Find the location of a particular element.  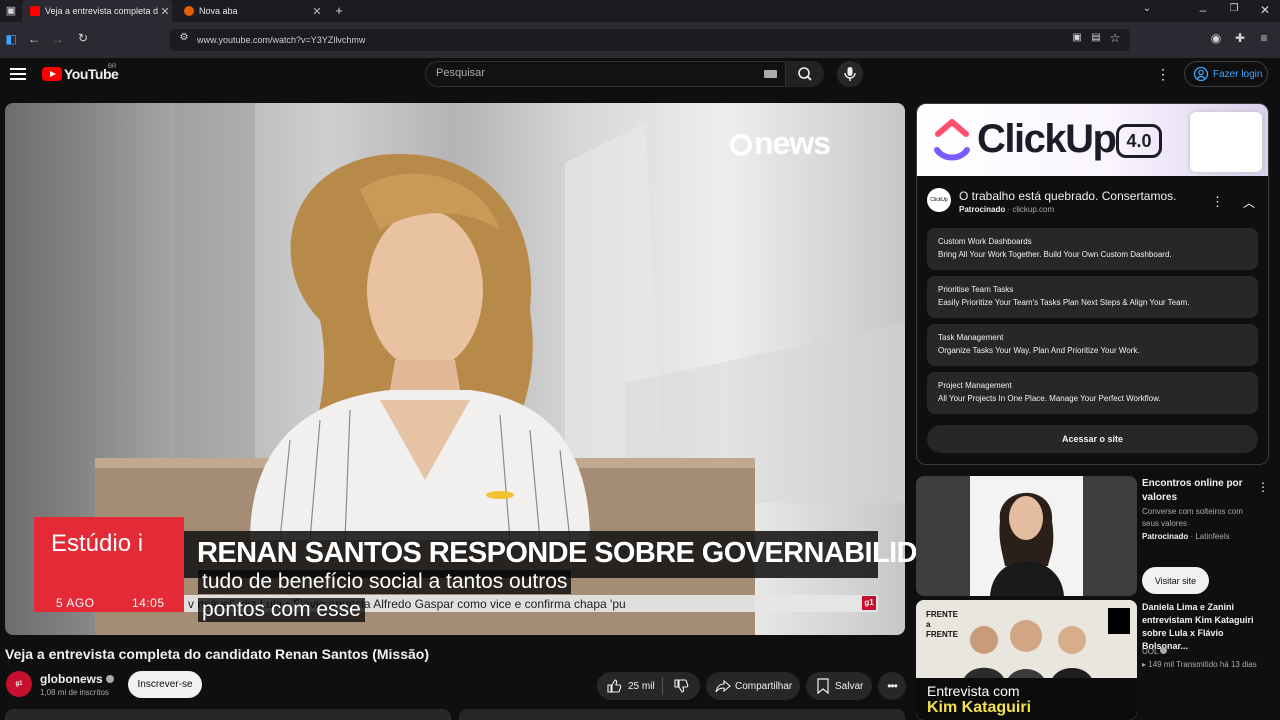

reload-icon: ↻ is located at coordinates (83, 38).